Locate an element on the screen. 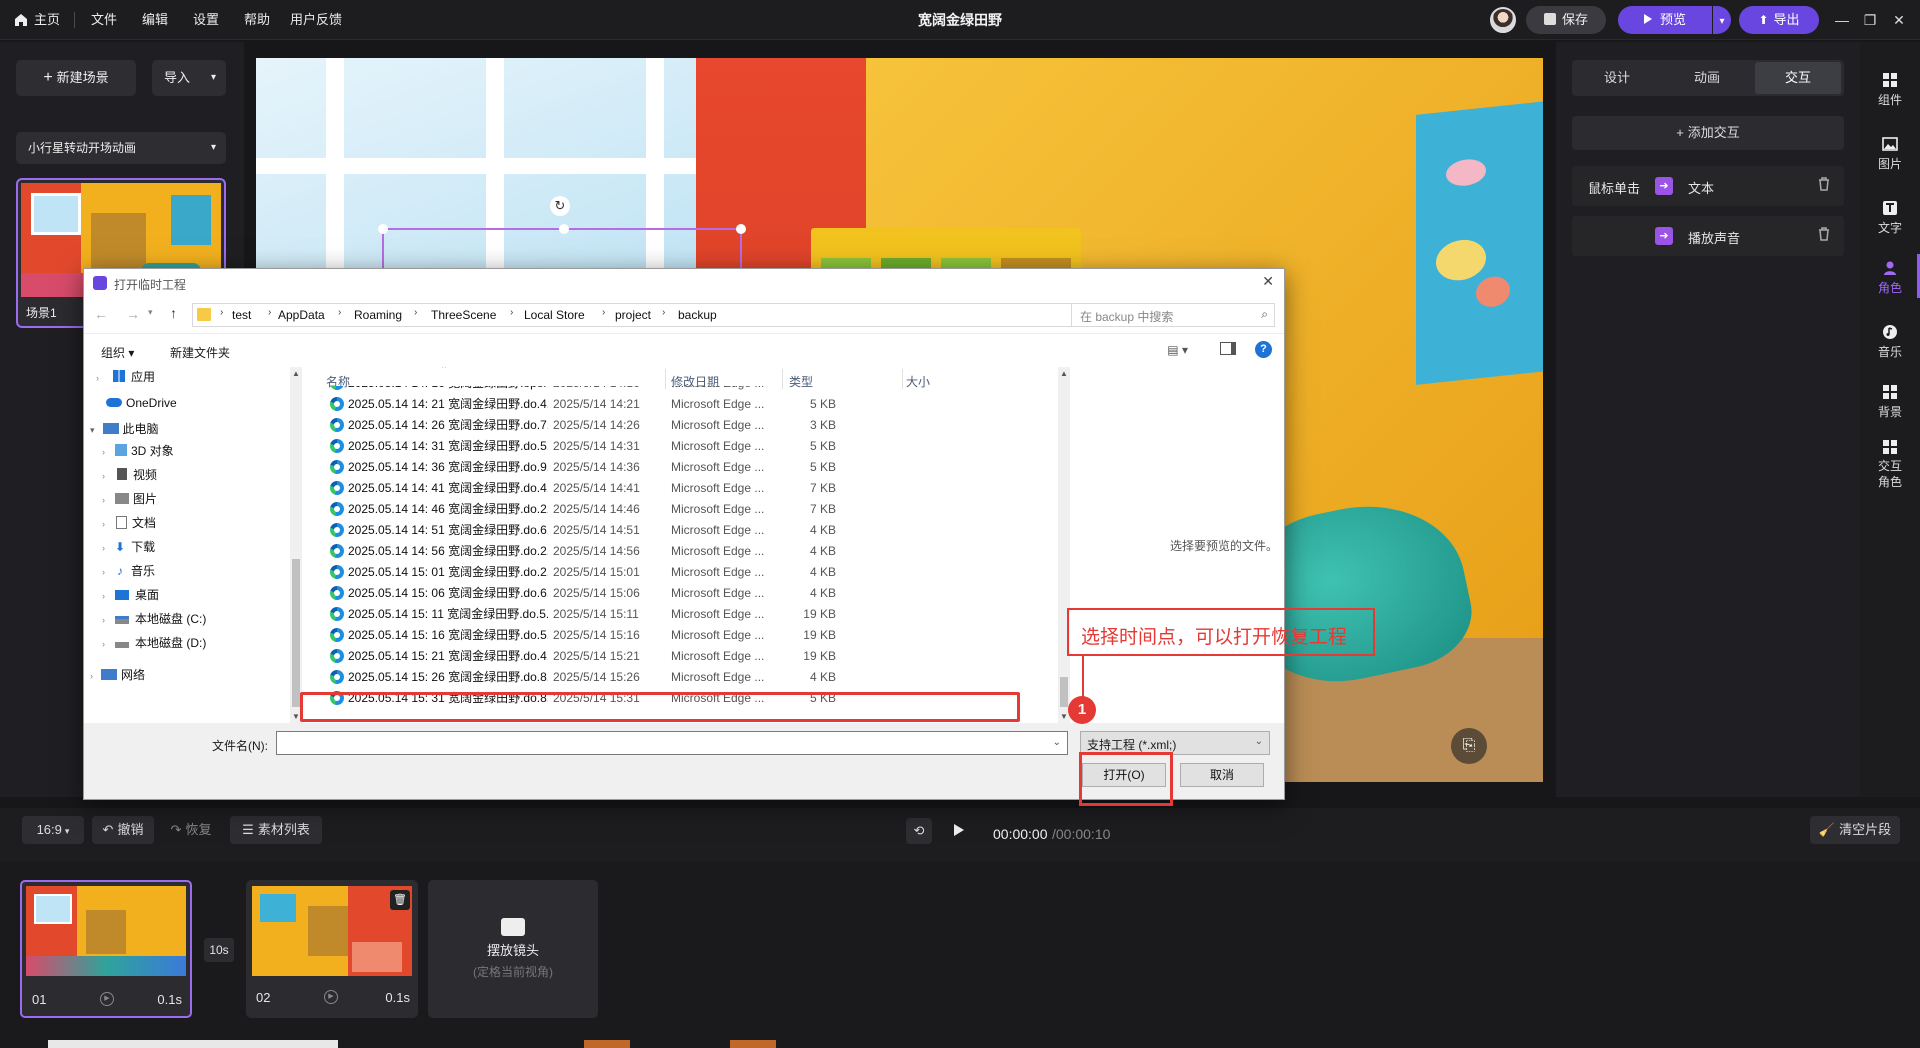  tree-item-network: › 网络 is located at coordinates (117, 675).